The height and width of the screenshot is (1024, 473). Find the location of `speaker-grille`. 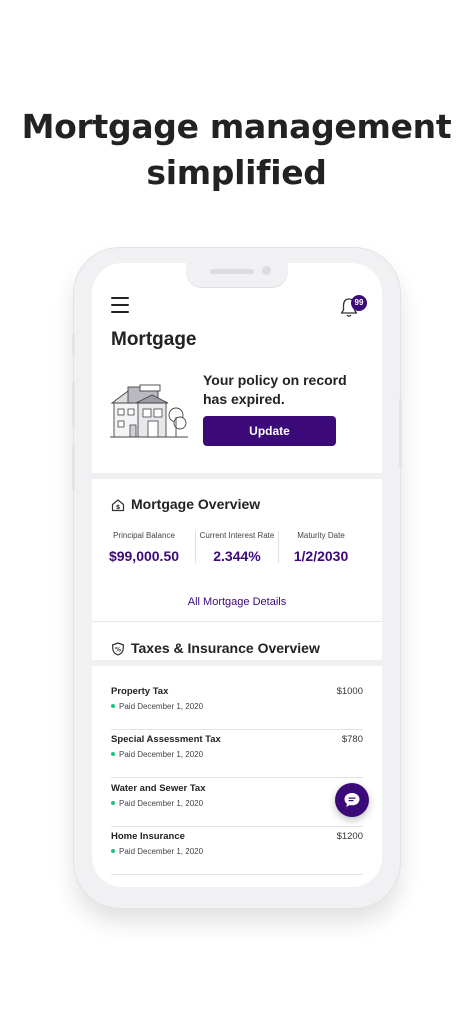

speaker-grille is located at coordinates (232, 271).